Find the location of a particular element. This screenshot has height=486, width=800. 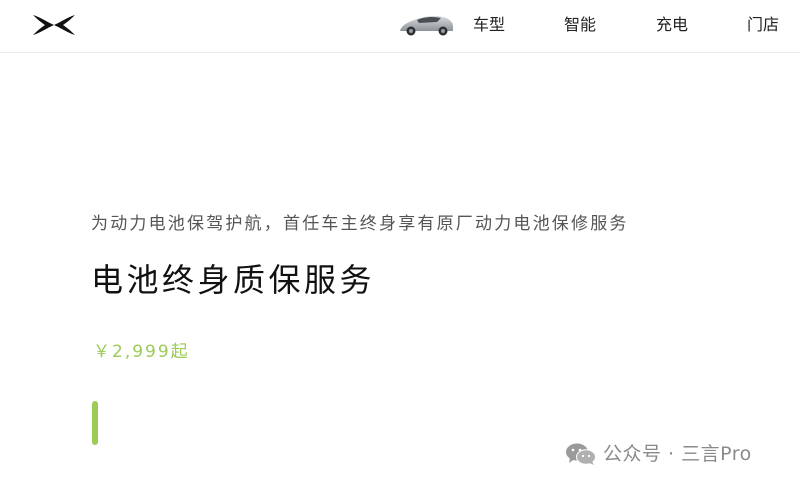

wechat-icon is located at coordinates (581, 454).